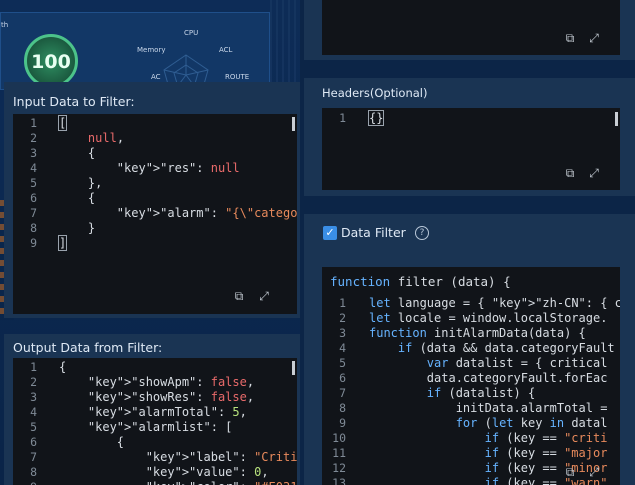 The image size is (635, 485). Describe the element at coordinates (488, 378) in the screenshot. I see `code-line: data.categoryFault.forEac` at that location.